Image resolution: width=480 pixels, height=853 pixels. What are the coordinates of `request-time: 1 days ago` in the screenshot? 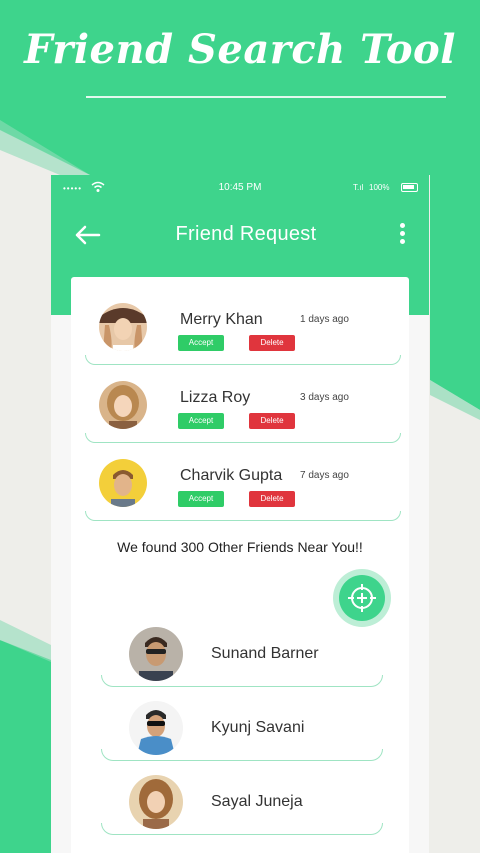 It's located at (324, 319).